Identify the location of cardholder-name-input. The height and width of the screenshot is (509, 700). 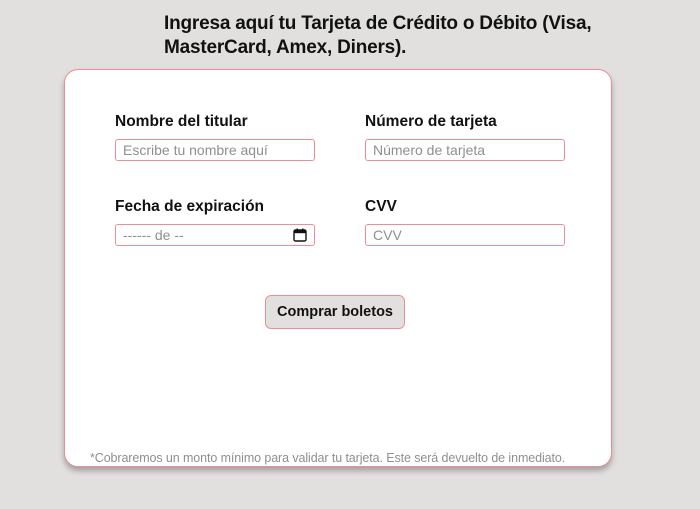
(215, 150).